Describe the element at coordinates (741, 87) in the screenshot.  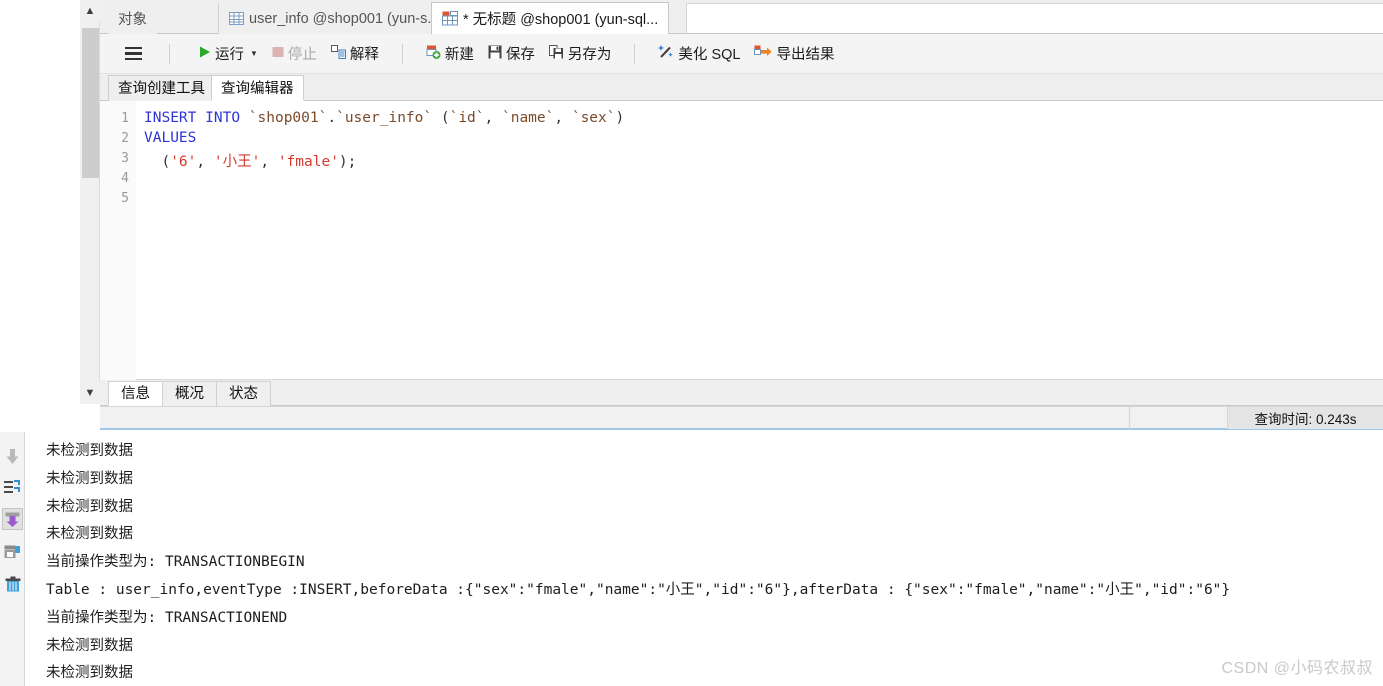
I see `query-subtab-bar: 查询创建工具 查询编辑器` at that location.